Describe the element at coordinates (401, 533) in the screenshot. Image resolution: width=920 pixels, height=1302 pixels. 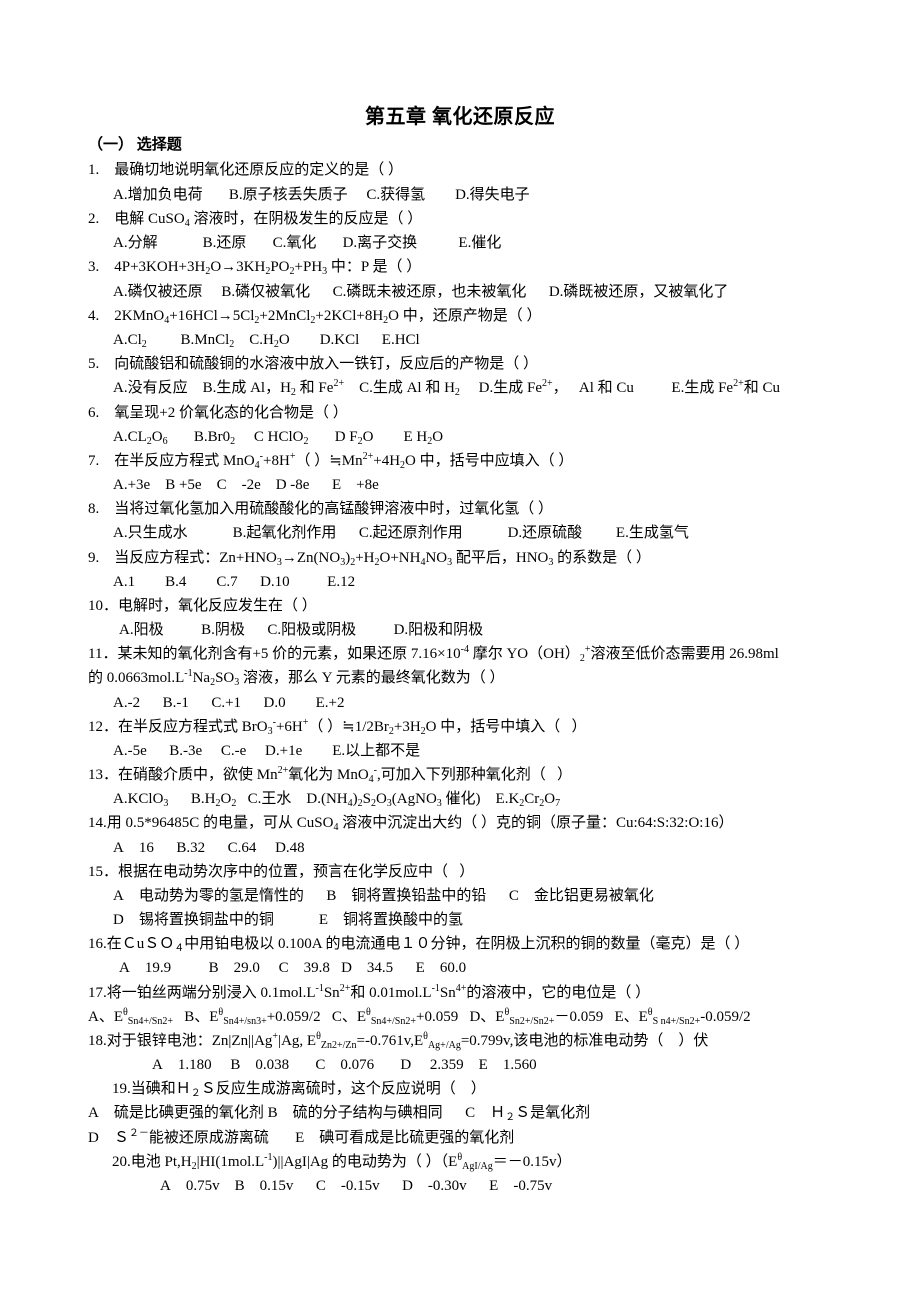
I see `question-8-options: A.只生成水 B.起氧化剂作用 C.起还原剂作用 D.还原硫酸 E.生成氢气` at that location.